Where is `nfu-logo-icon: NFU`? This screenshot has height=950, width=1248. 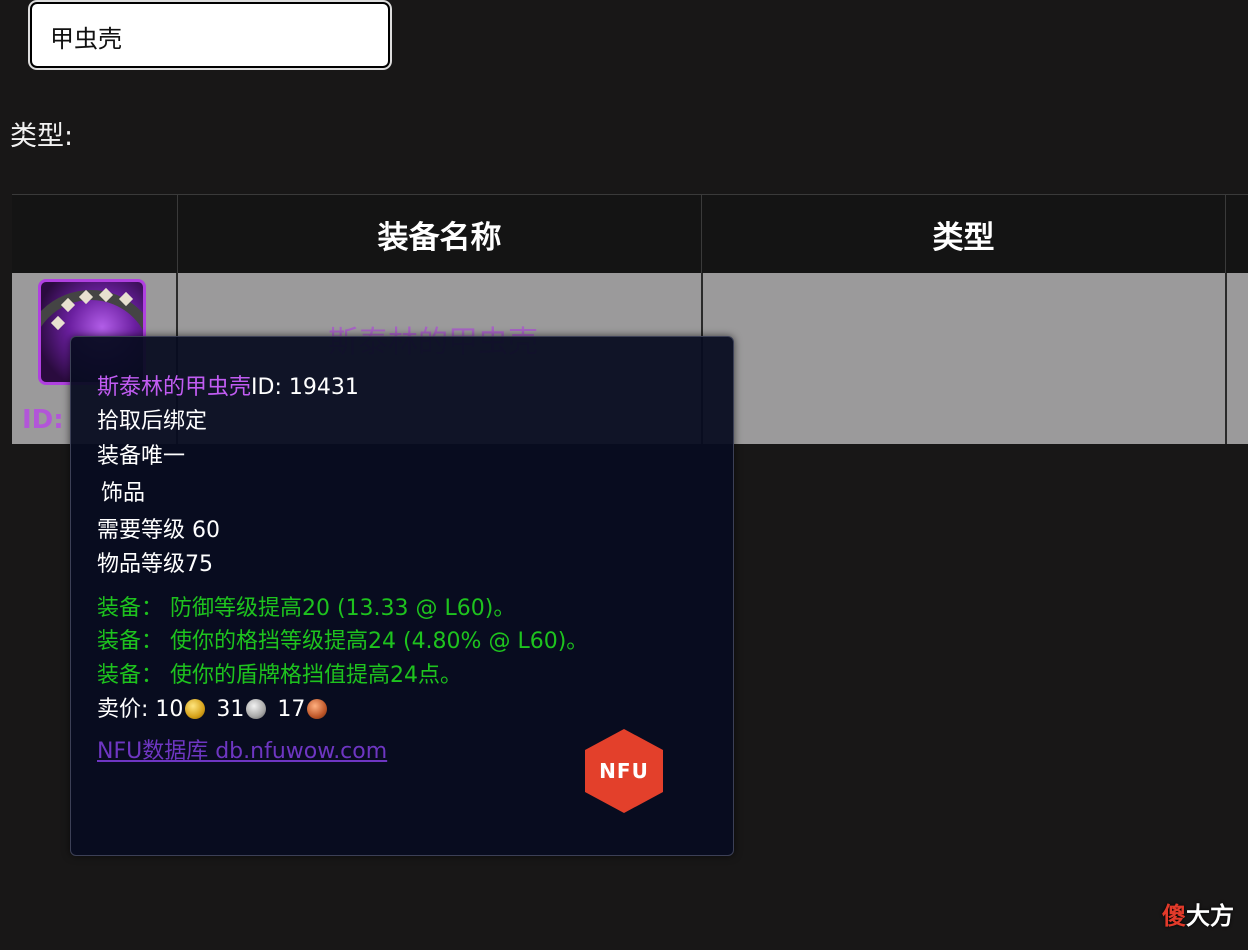 nfu-logo-icon: NFU is located at coordinates (624, 771).